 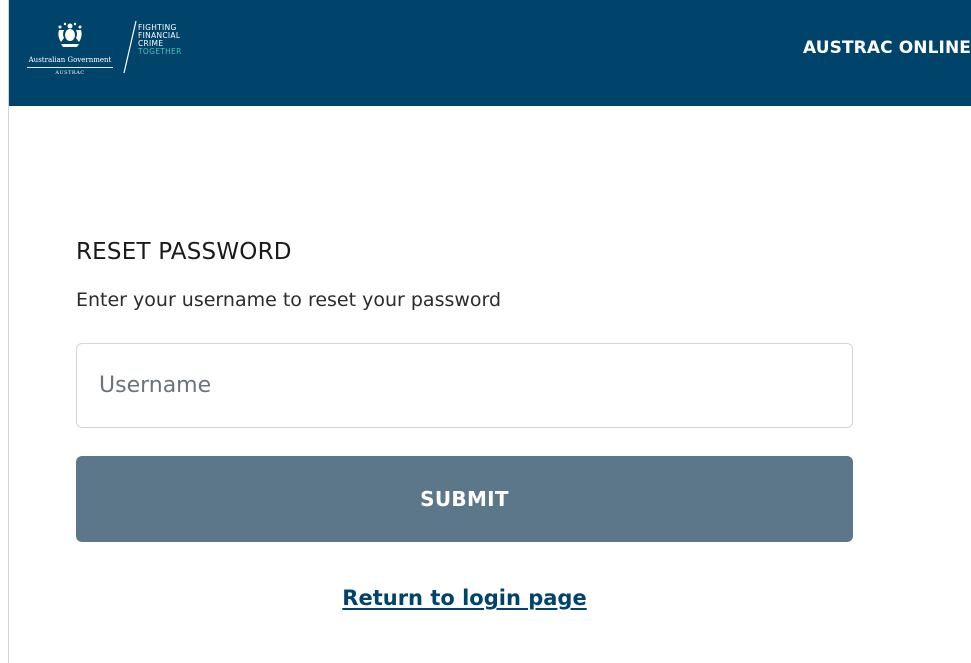 What do you see at coordinates (4, 331) in the screenshot?
I see `left-border` at bounding box center [4, 331].